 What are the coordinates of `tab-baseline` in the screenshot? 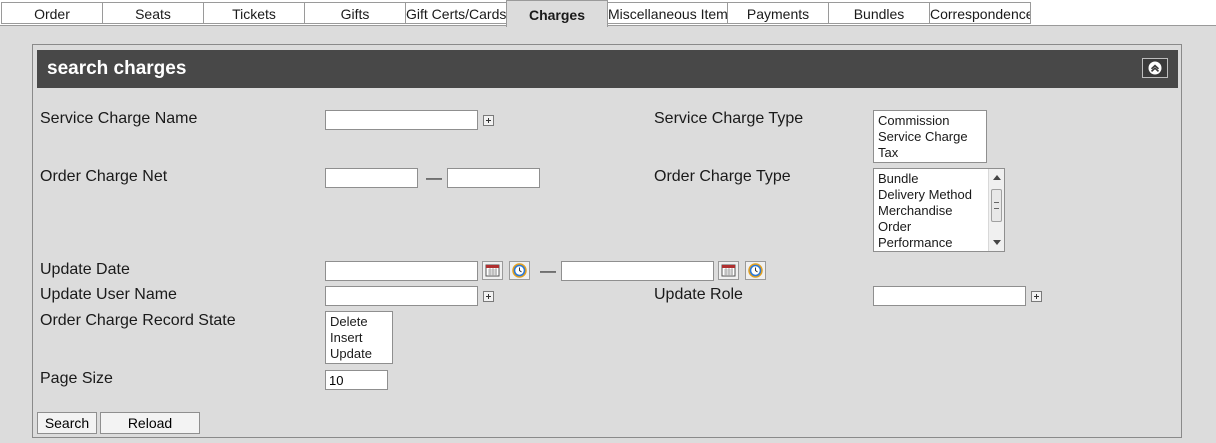 It's located at (608, 25).